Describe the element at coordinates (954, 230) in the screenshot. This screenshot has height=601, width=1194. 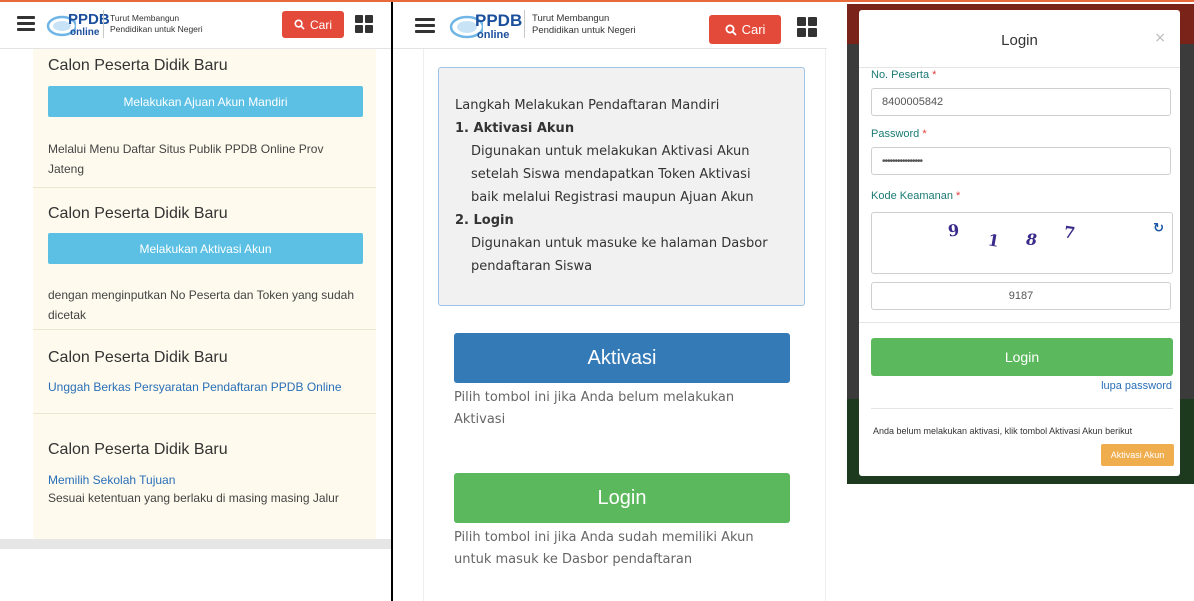
I see `captcha-digit: 9` at that location.